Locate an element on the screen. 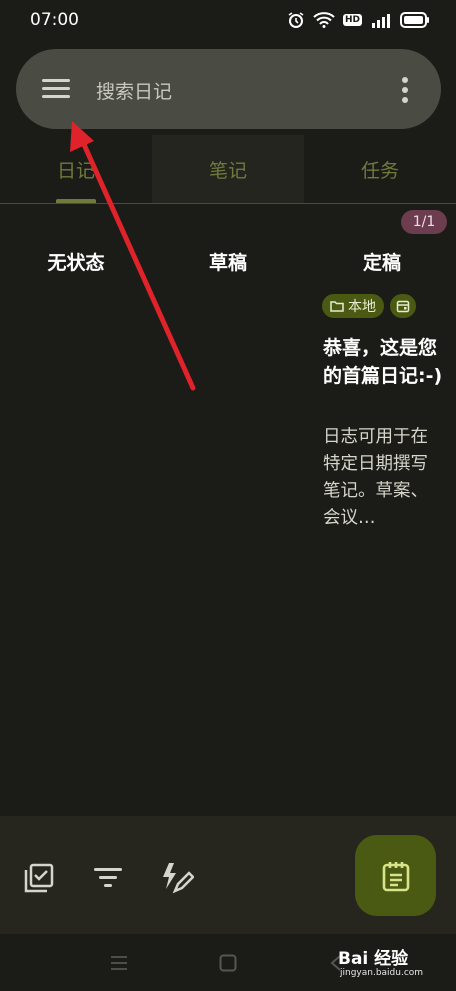 This screenshot has width=456, height=991. tab-notes: 笔记 is located at coordinates (228, 169).